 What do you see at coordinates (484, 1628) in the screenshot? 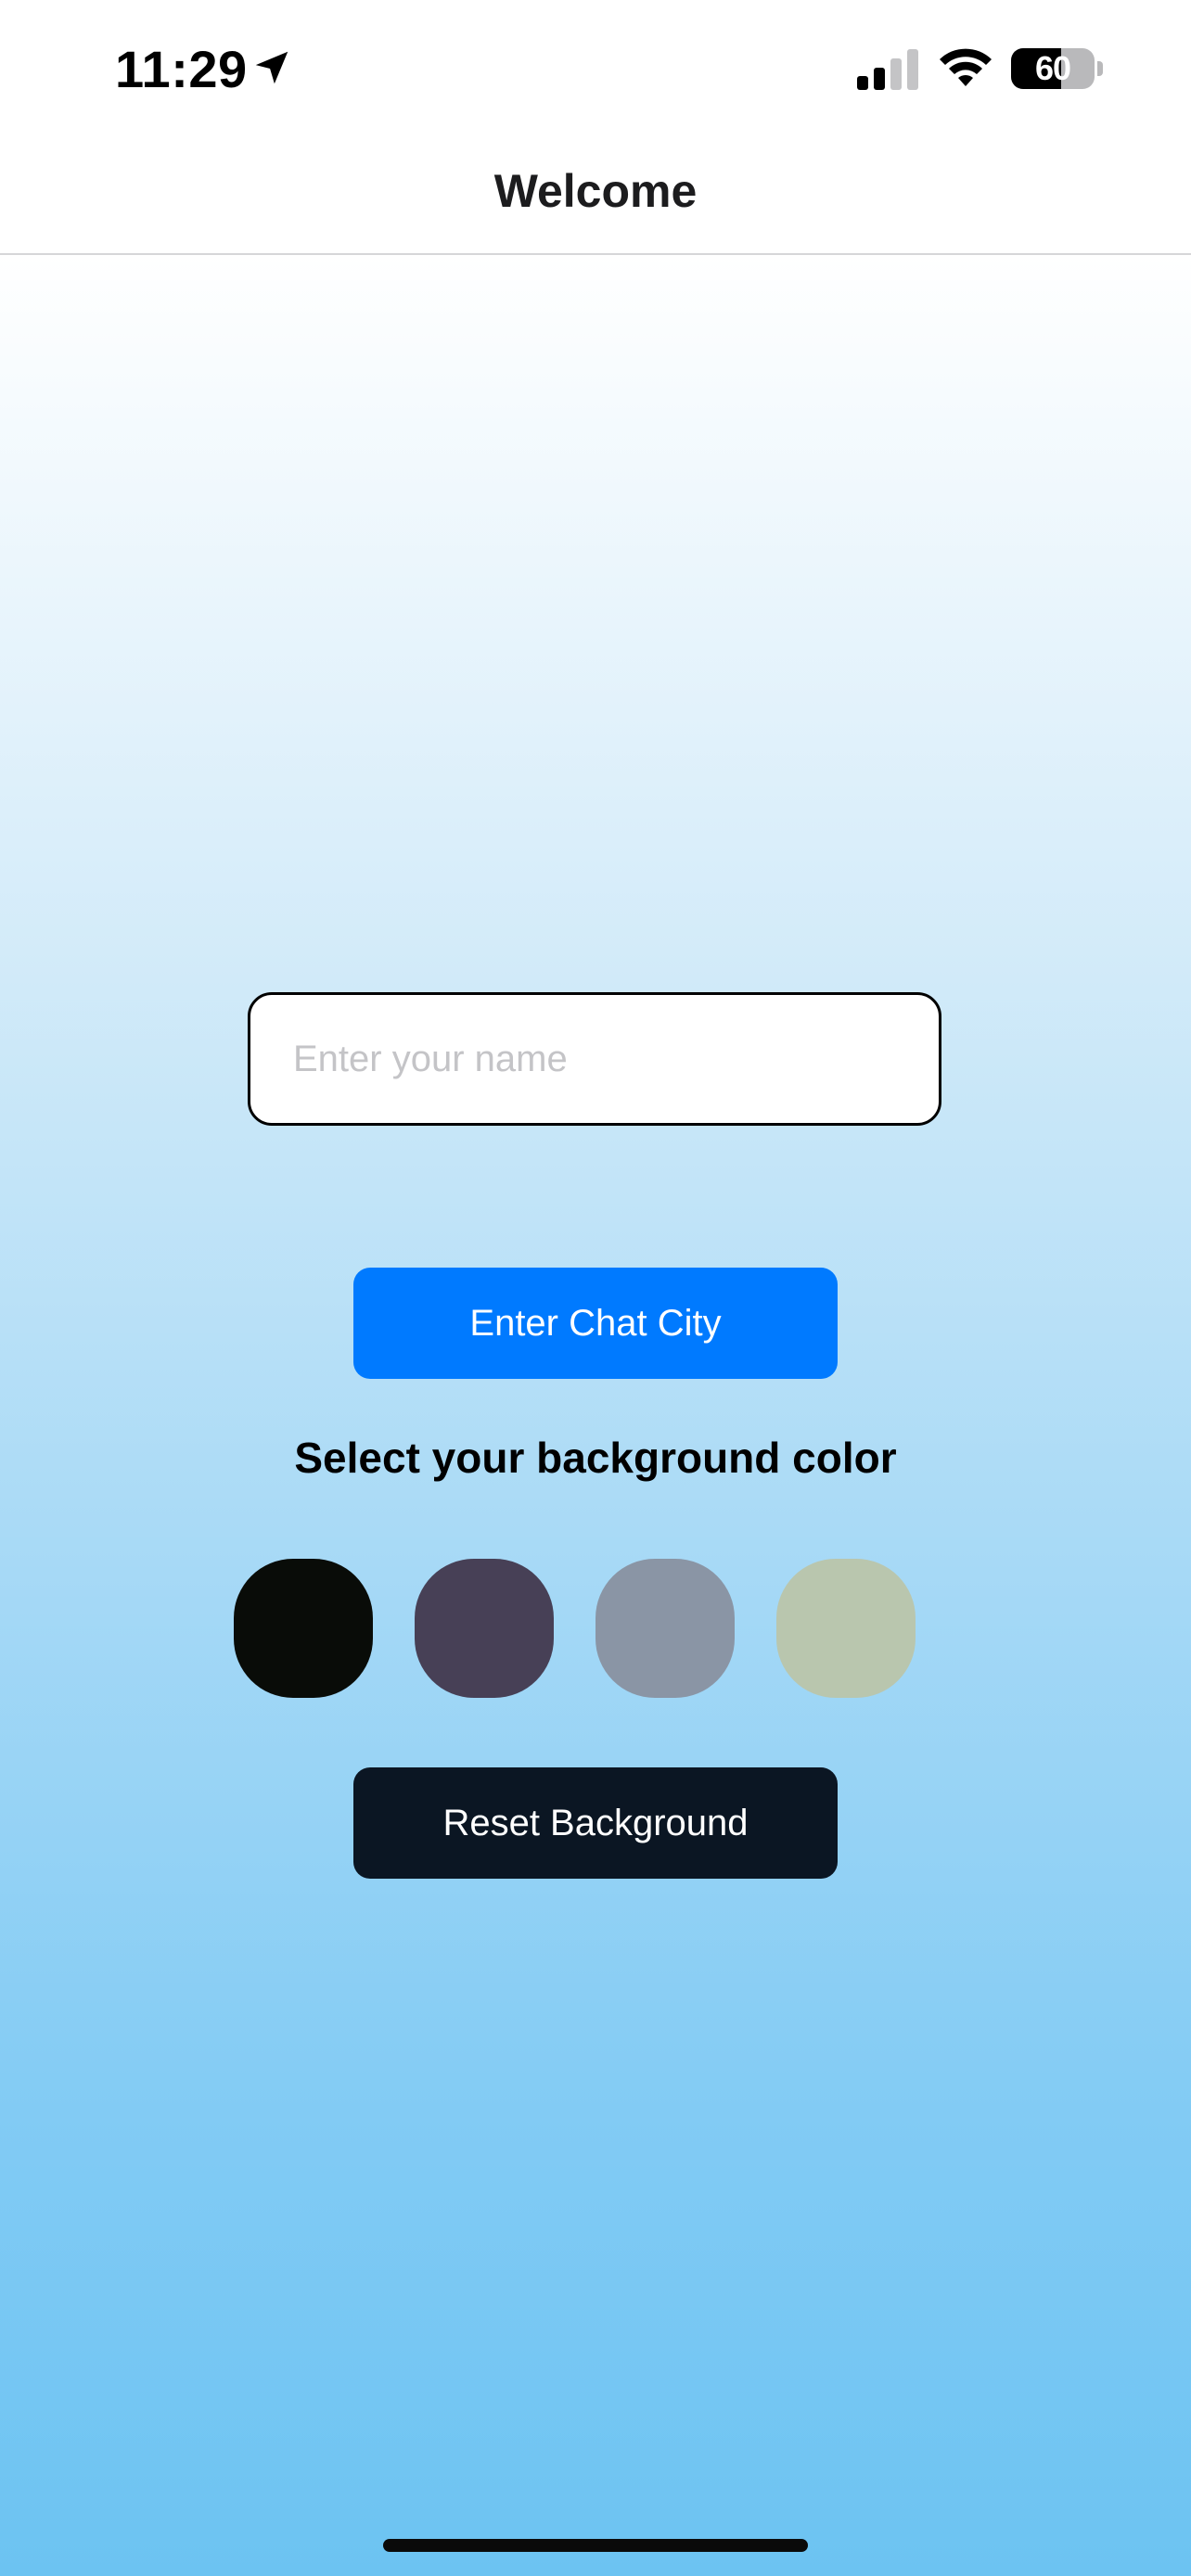
I see `color-swatch-purple` at bounding box center [484, 1628].